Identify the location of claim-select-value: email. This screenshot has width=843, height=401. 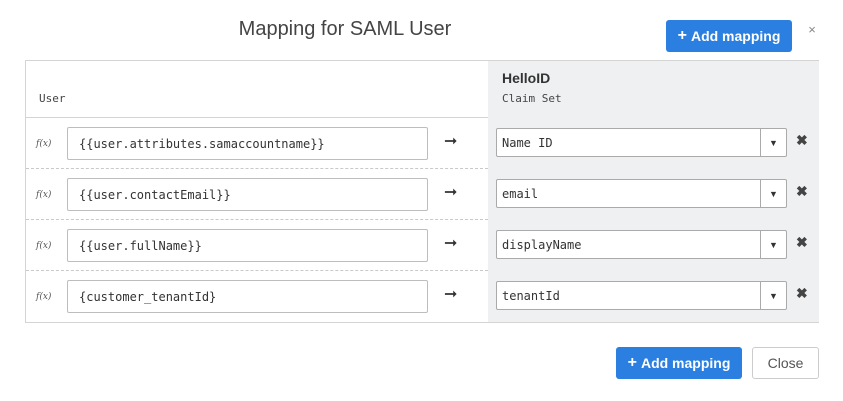
(520, 194).